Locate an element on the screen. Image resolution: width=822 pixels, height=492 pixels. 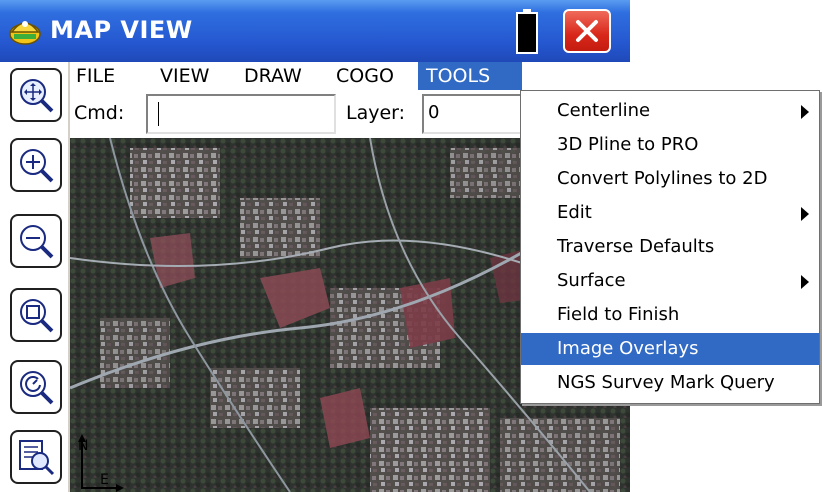
menu-item-label: Edit is located at coordinates (574, 212).